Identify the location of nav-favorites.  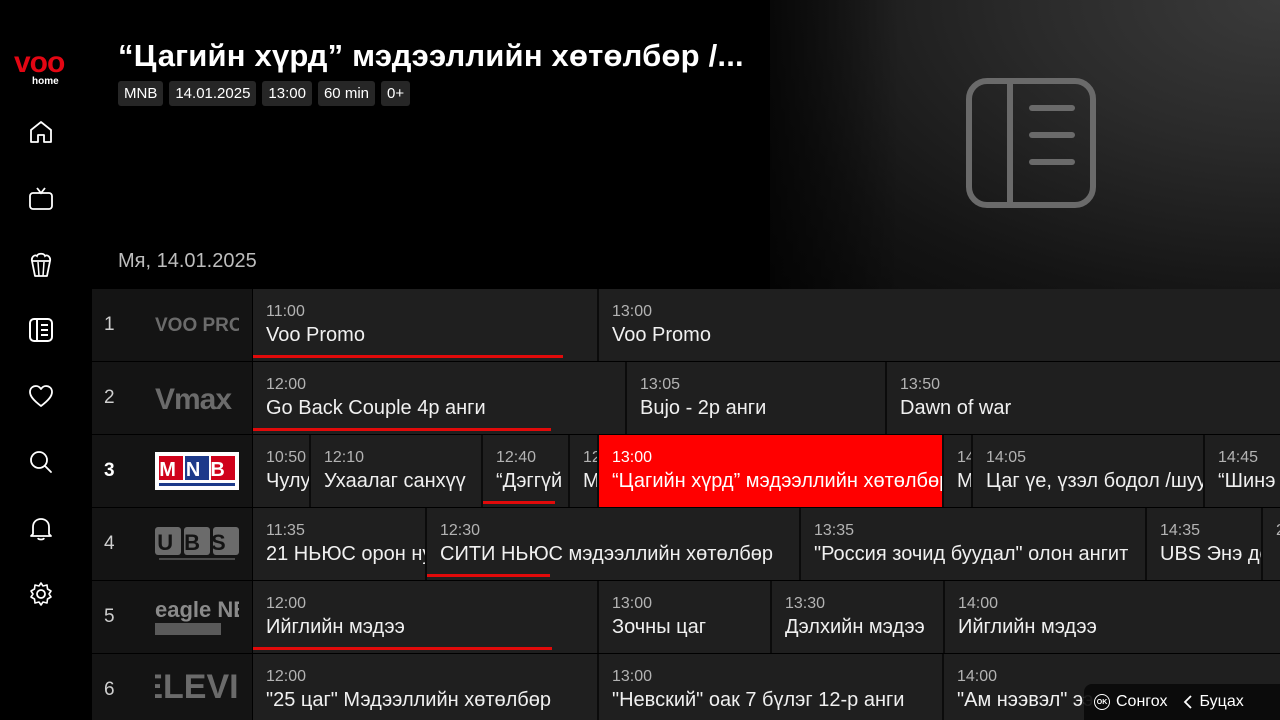
(41, 396).